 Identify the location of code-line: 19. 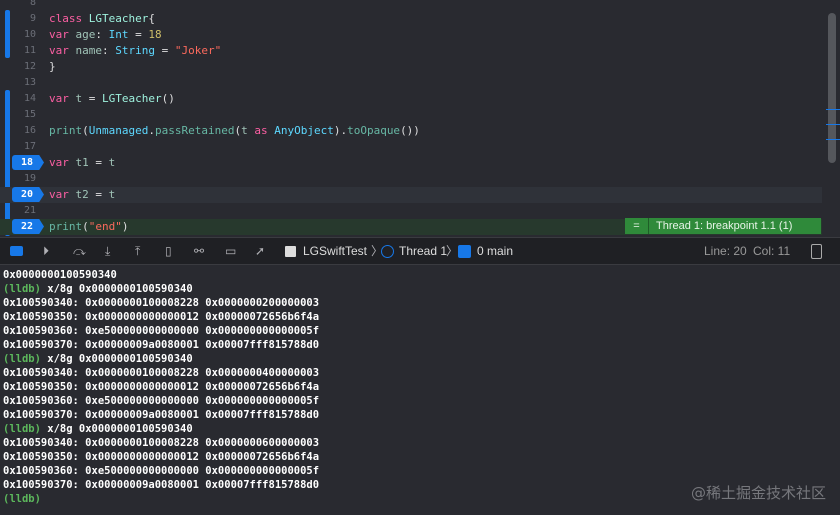
(411, 179).